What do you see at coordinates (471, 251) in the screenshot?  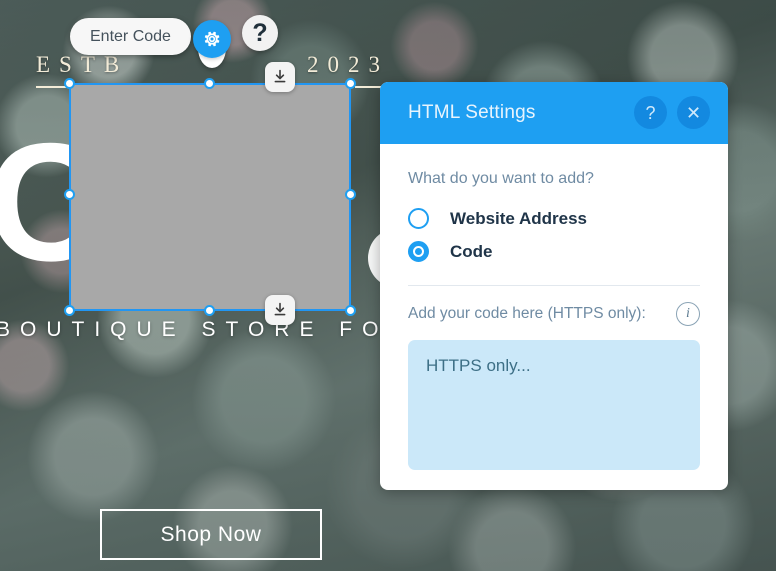 I see `radio-label-code: Code` at bounding box center [471, 251].